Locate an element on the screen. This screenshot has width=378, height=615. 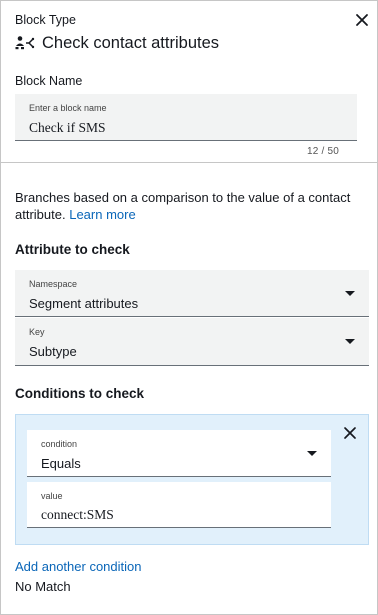
value-label: value is located at coordinates (52, 496).